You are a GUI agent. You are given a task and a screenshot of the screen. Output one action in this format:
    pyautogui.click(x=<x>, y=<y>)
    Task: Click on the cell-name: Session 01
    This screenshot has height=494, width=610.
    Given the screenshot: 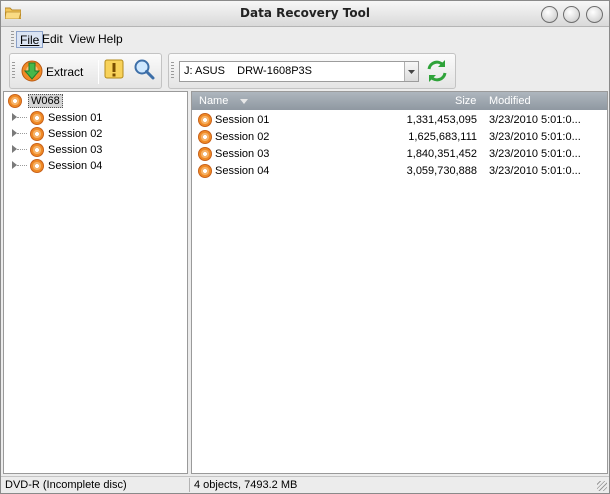 What is the action you would take?
    pyautogui.click(x=242, y=120)
    